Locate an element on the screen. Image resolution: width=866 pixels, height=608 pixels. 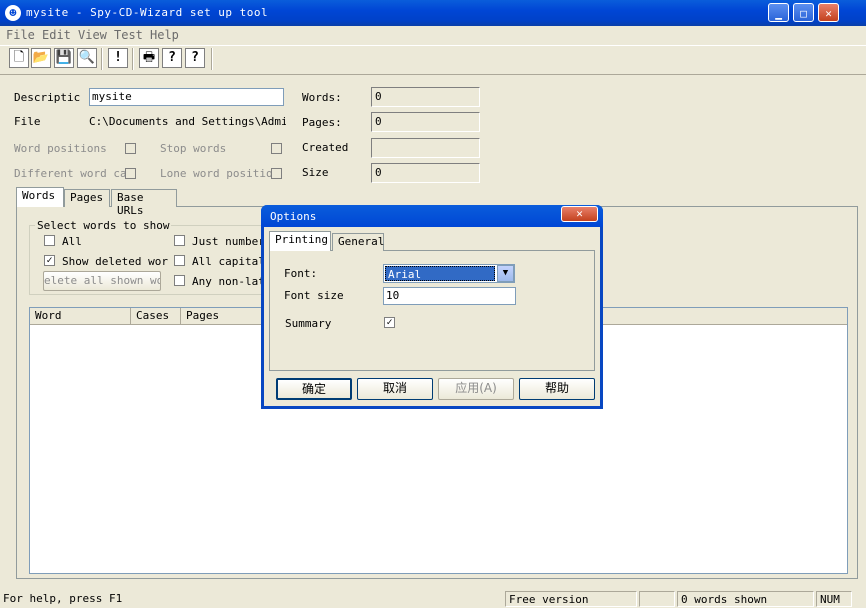
help-button: 帮助 is located at coordinates (557, 389).